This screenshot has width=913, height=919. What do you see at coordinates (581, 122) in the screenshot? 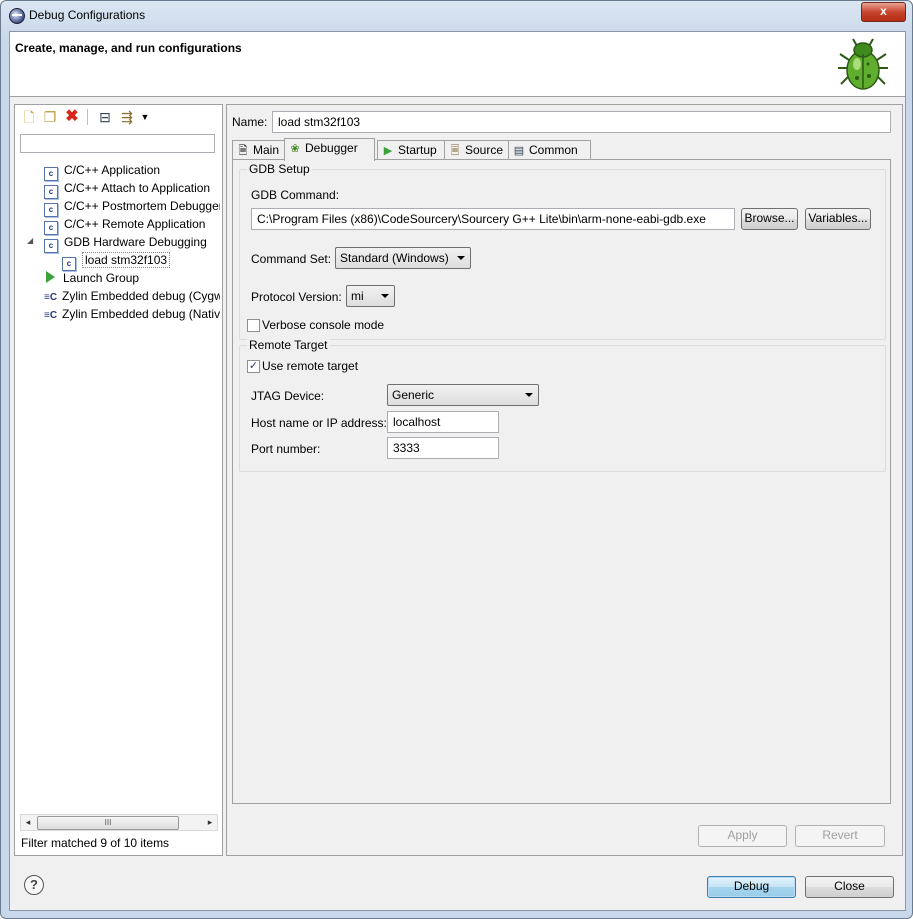
I see `name-input: load stm32f103` at bounding box center [581, 122].